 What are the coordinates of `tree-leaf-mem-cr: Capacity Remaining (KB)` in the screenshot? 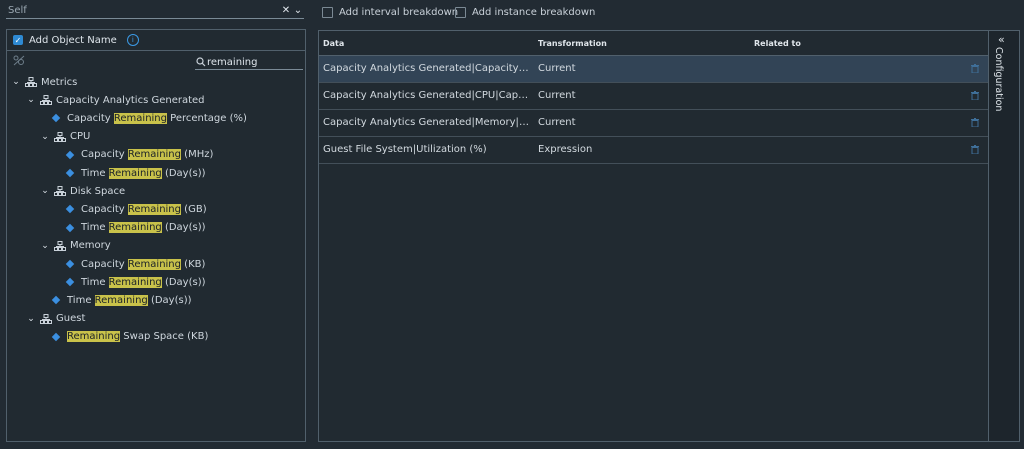 It's located at (135, 264).